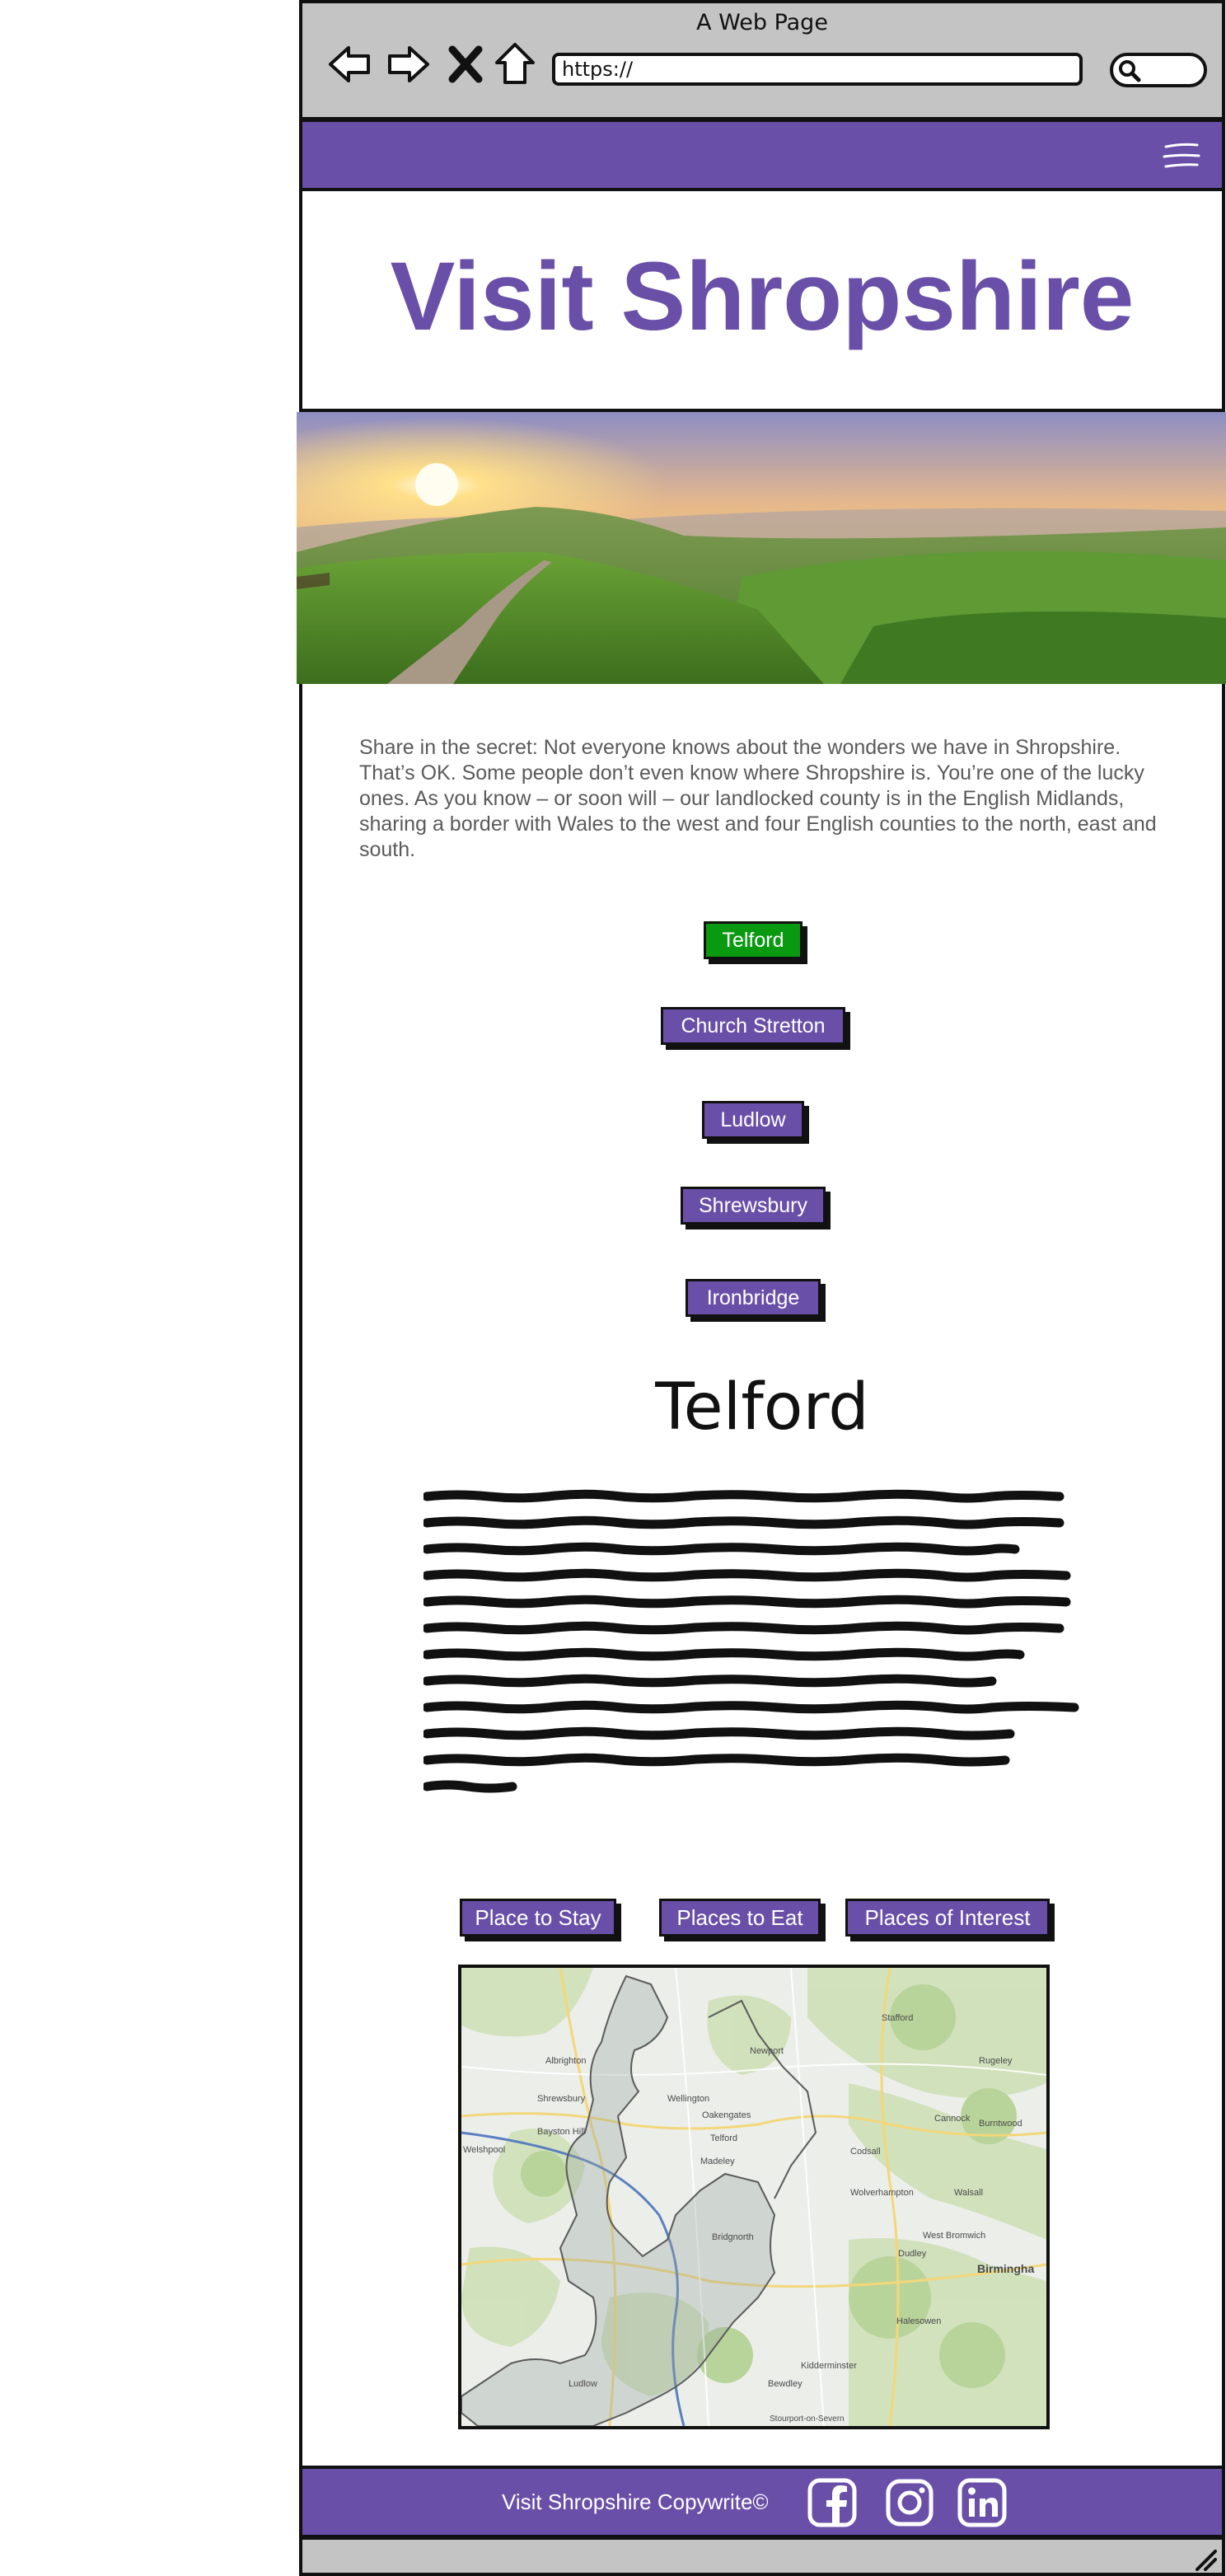  I want to click on back-arrow-icon, so click(350, 64).